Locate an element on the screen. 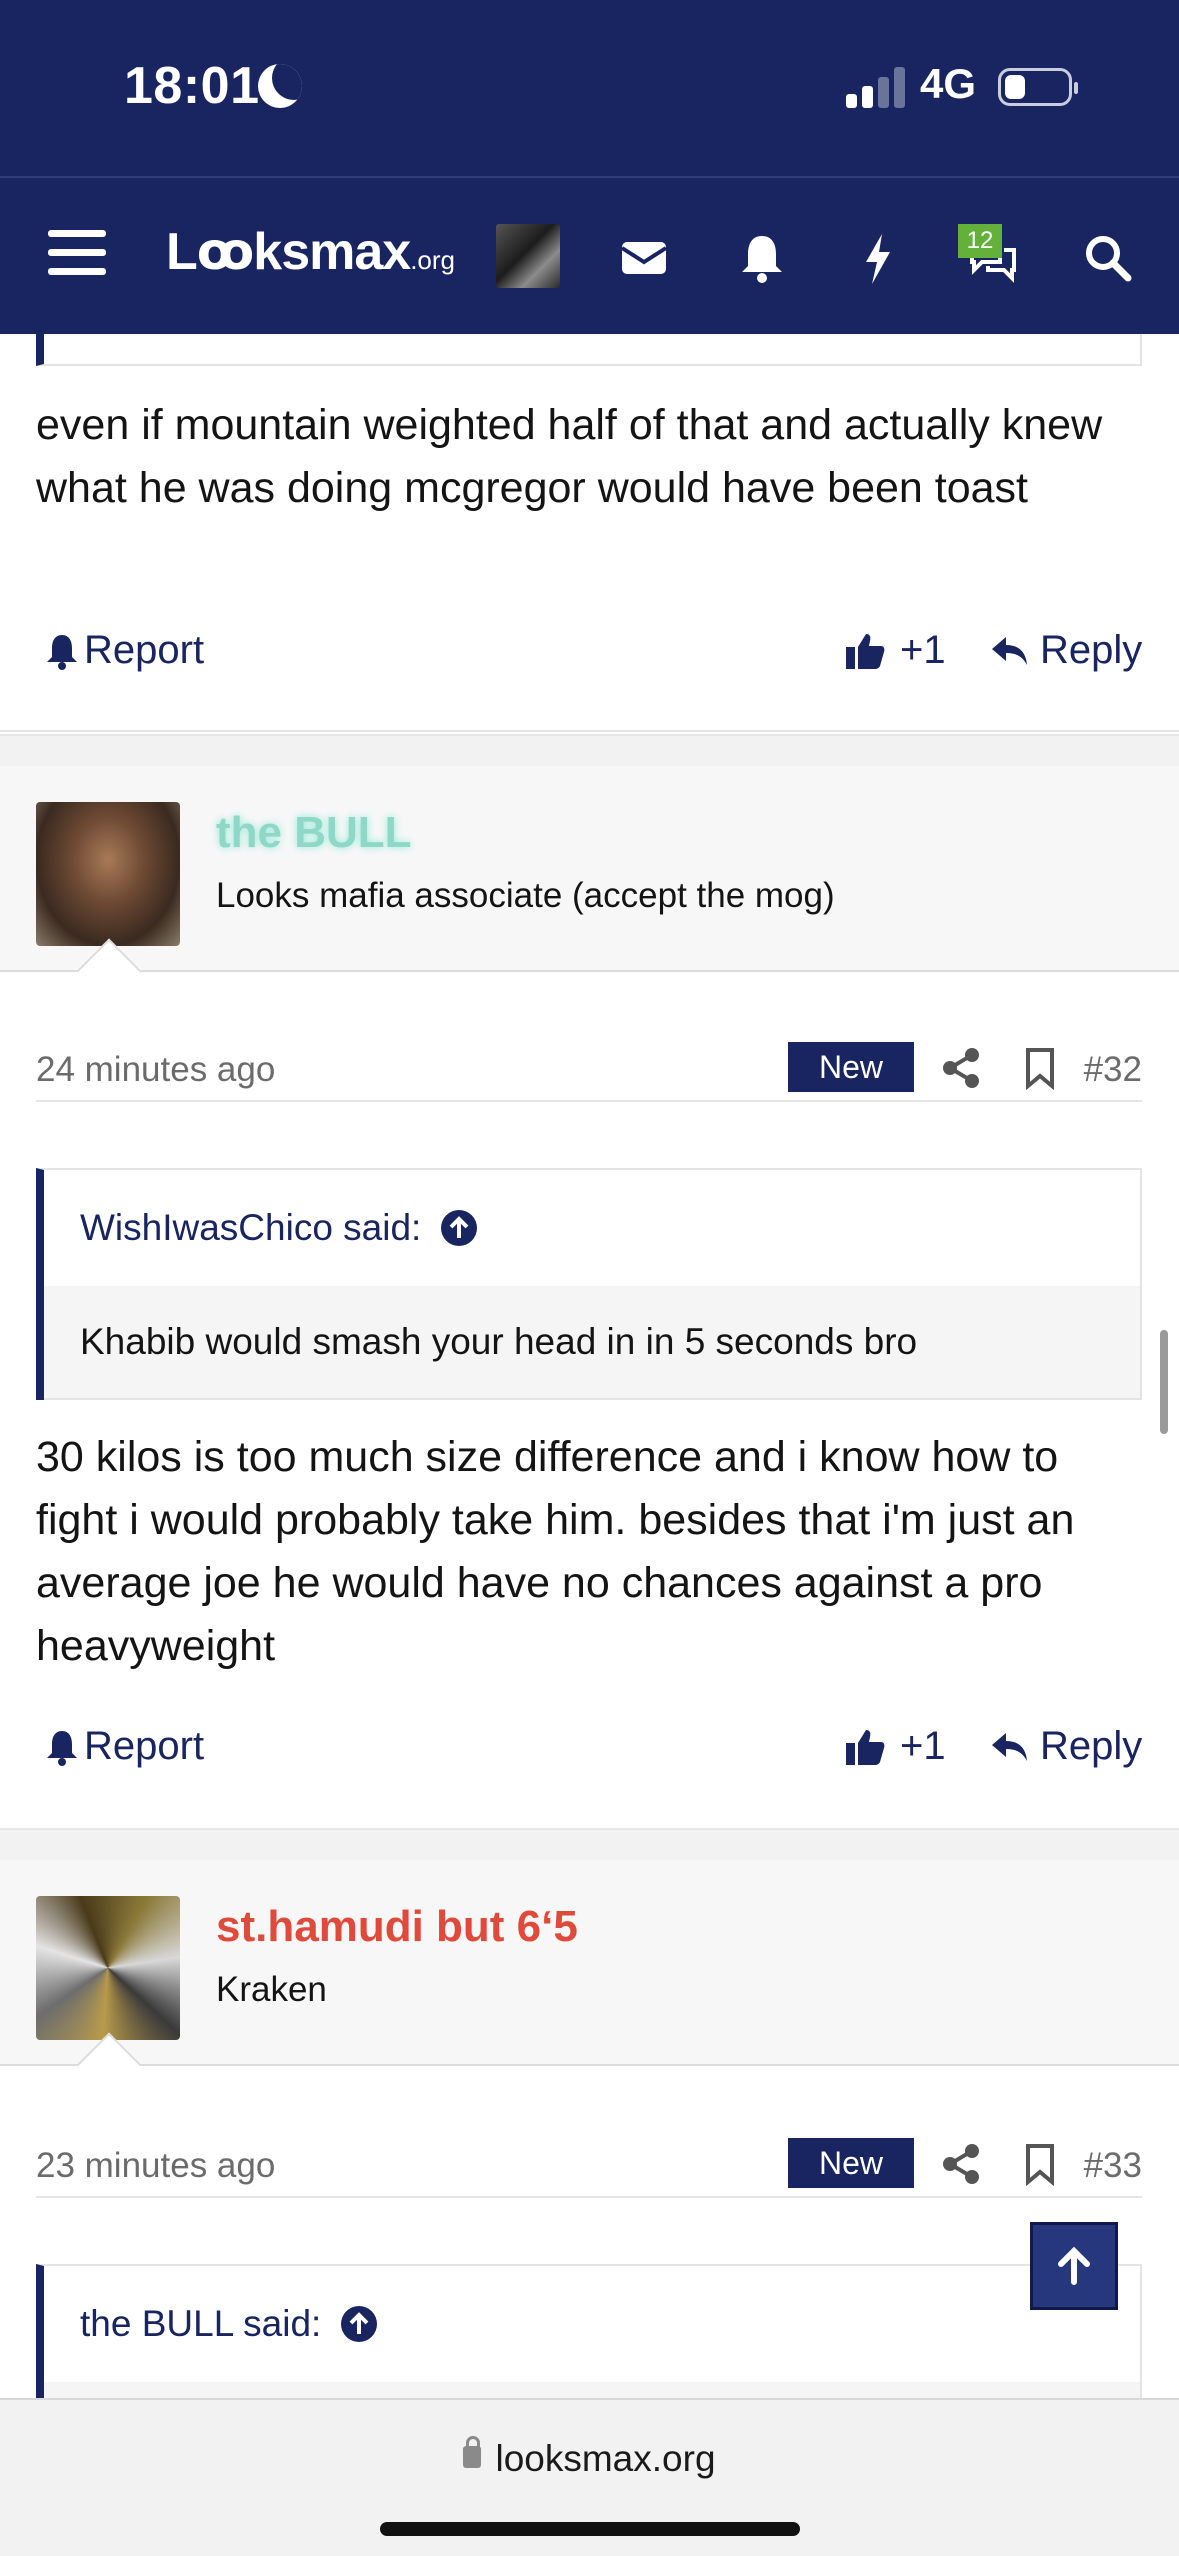  site-logo: Lꝏksmax.org is located at coordinates (310, 252).